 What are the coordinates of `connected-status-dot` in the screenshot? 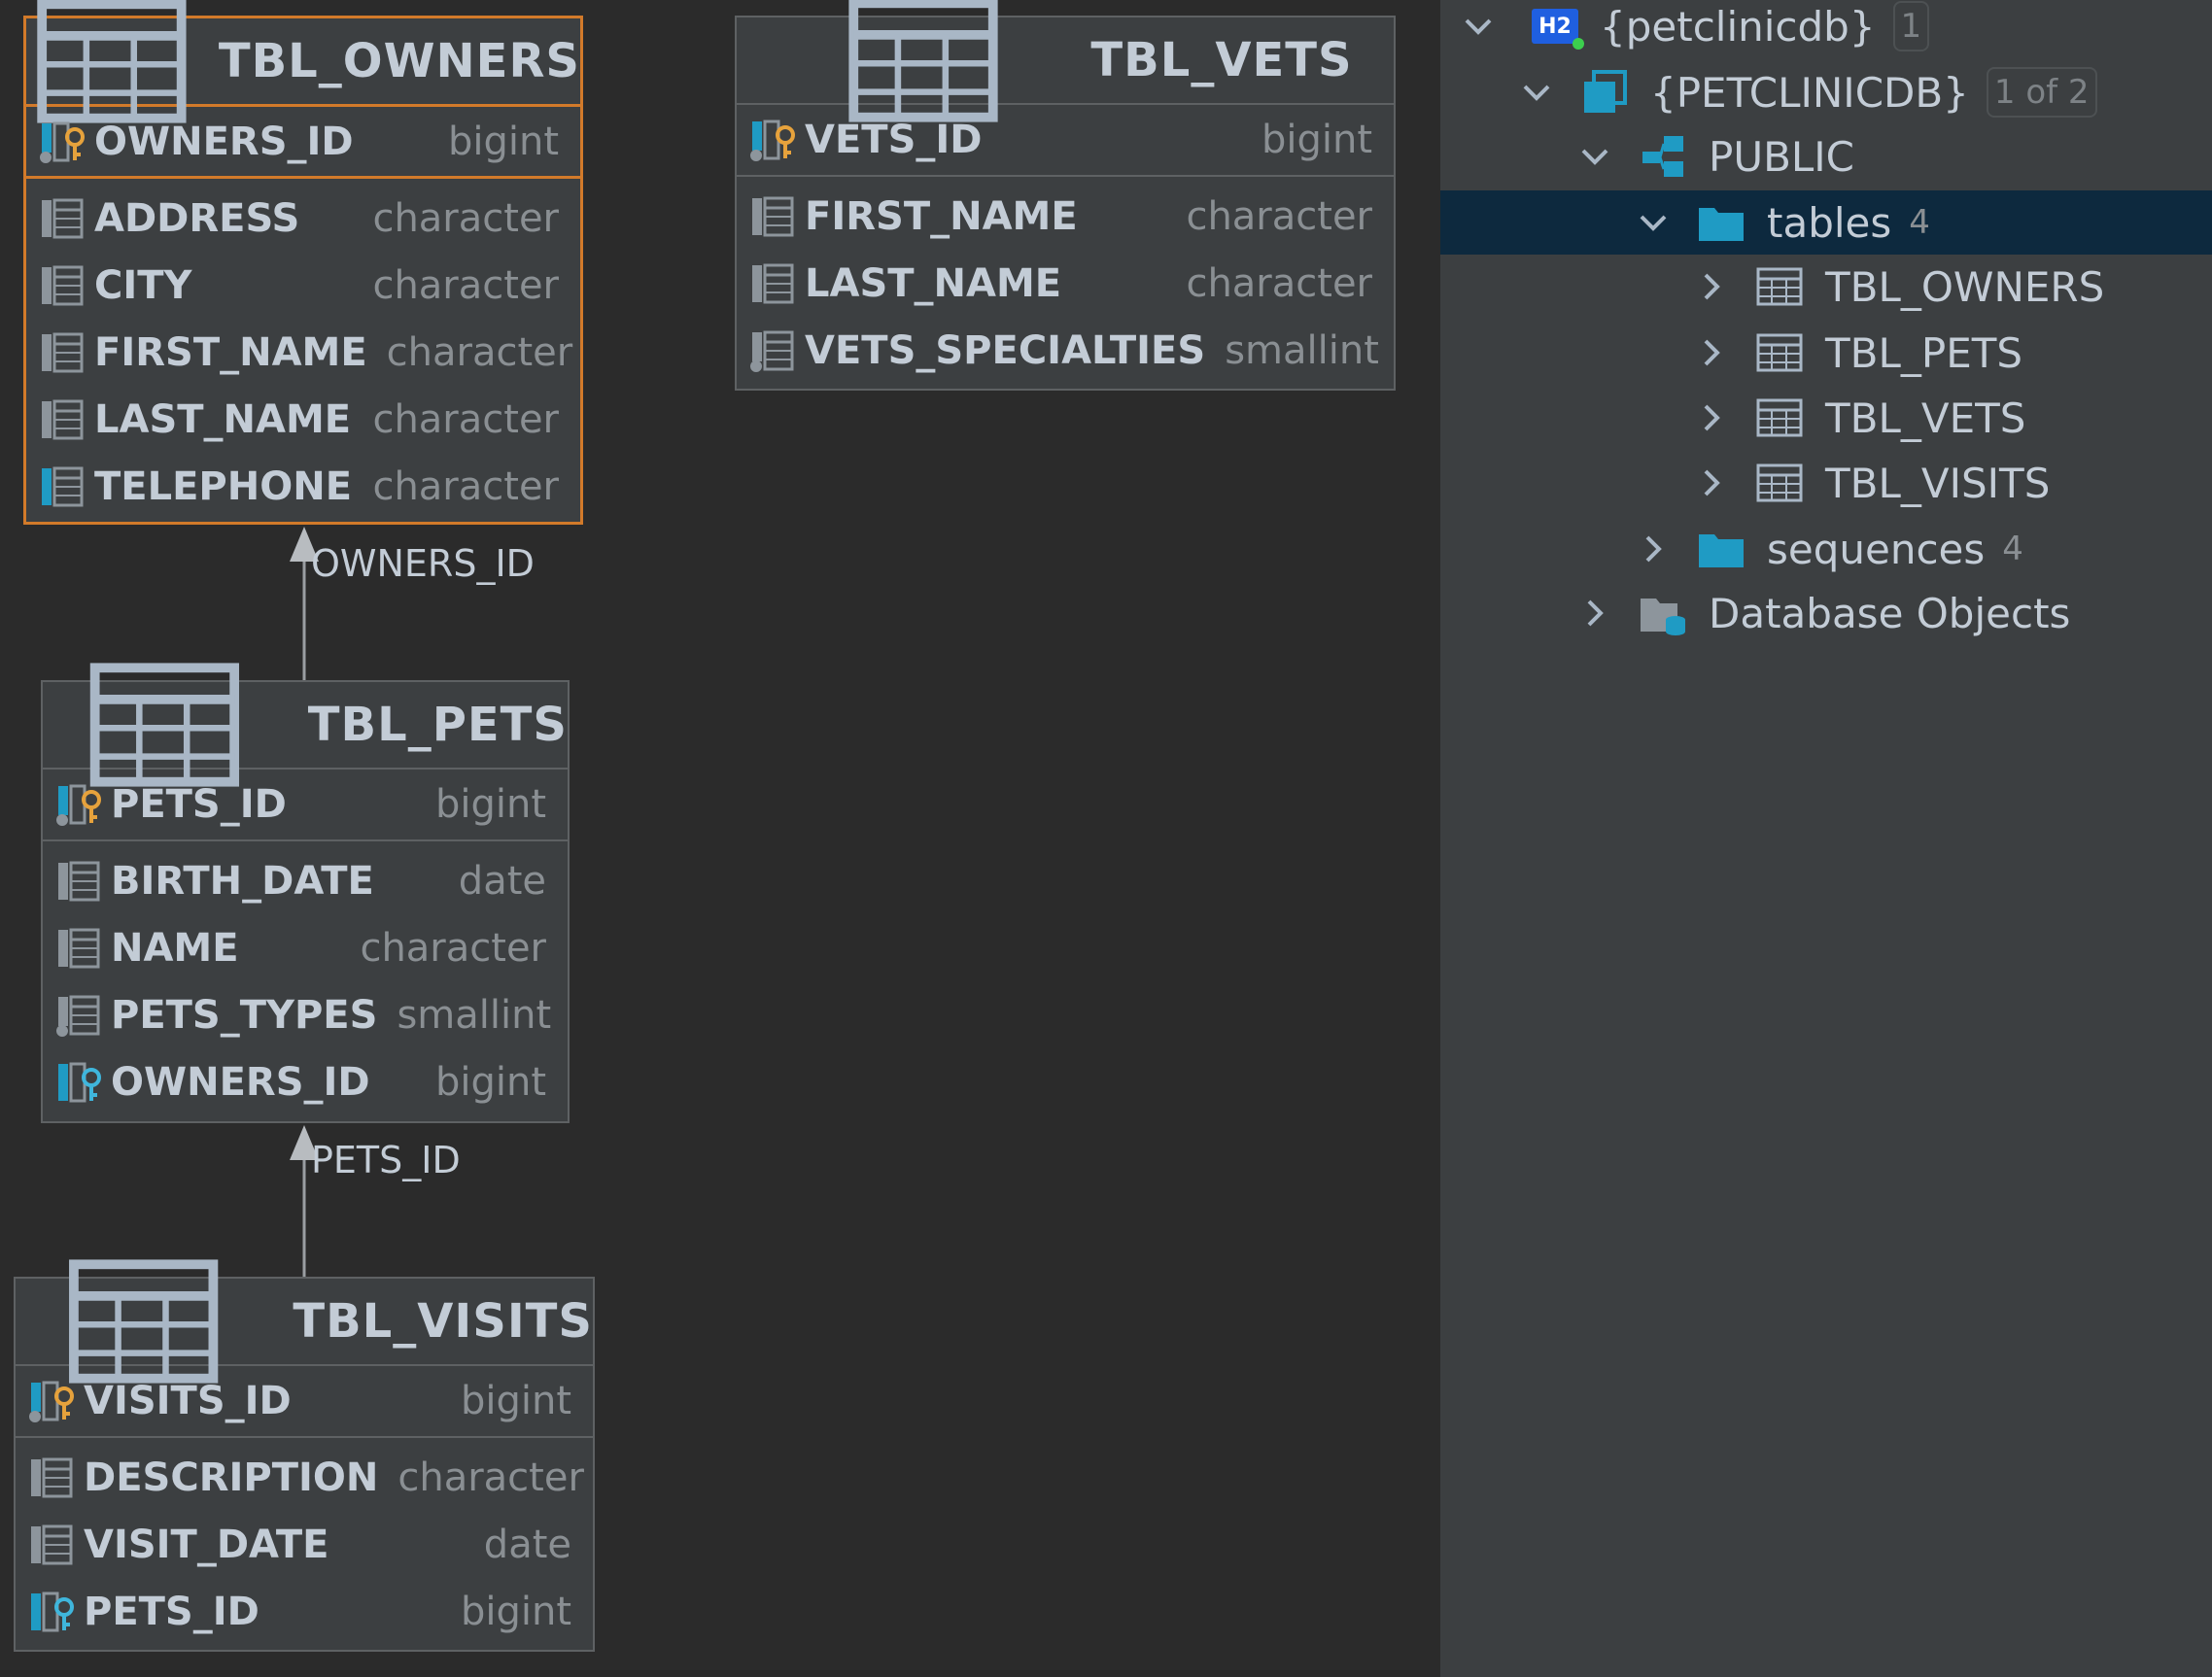 It's located at (1578, 44).